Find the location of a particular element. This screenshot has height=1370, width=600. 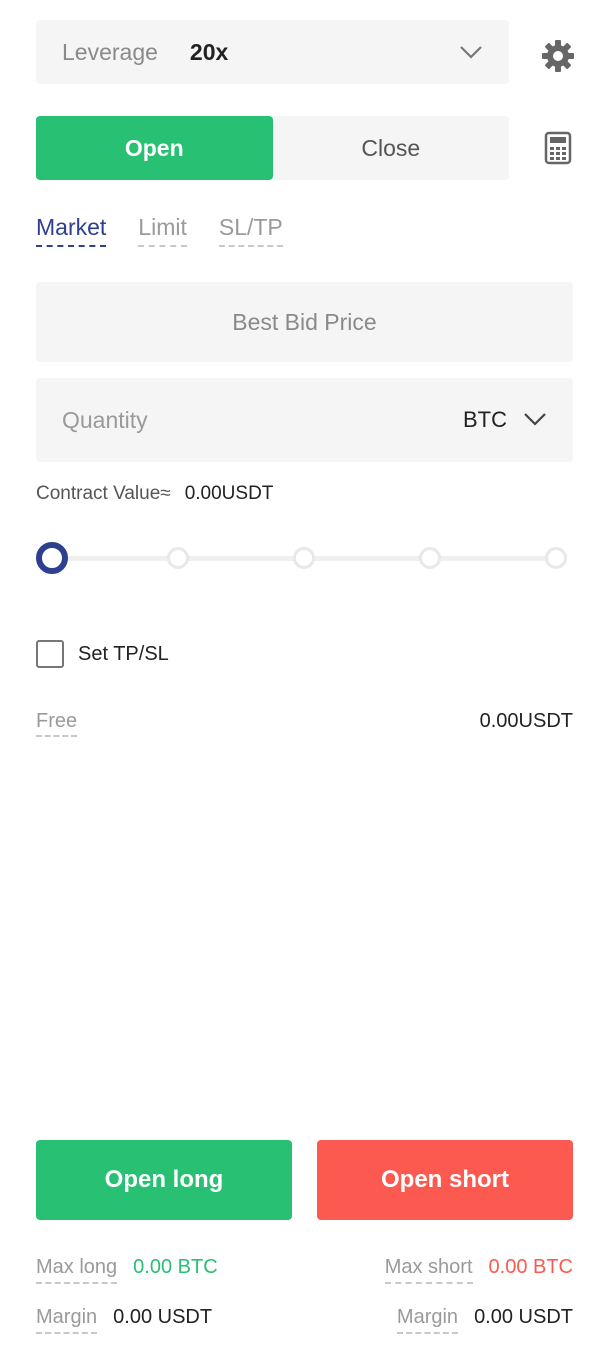

tpsl-toggle: Set TP/SL is located at coordinates (102, 654).